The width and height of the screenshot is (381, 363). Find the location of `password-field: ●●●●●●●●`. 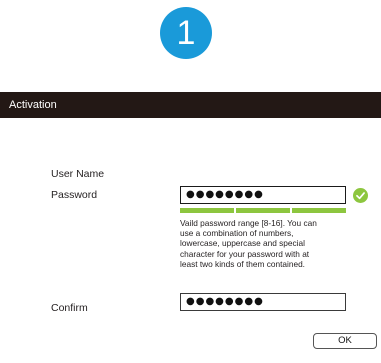

password-field: ●●●●●●●● is located at coordinates (263, 195).